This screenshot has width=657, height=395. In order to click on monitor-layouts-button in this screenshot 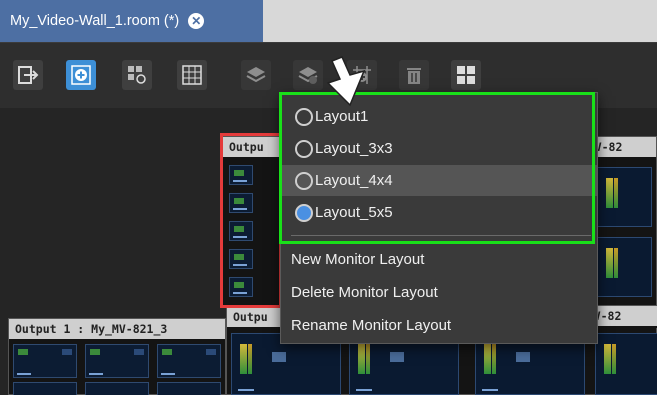, I will do `click(308, 75)`.